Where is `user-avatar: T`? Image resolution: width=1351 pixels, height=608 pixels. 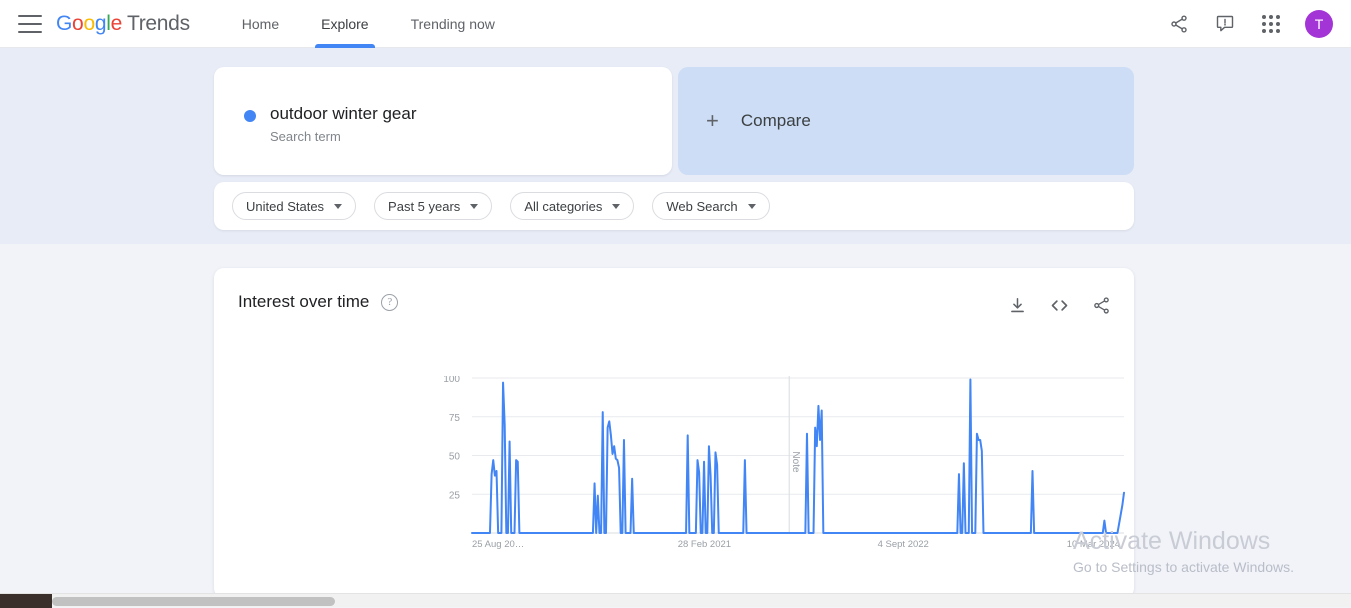
user-avatar: T is located at coordinates (1319, 24).